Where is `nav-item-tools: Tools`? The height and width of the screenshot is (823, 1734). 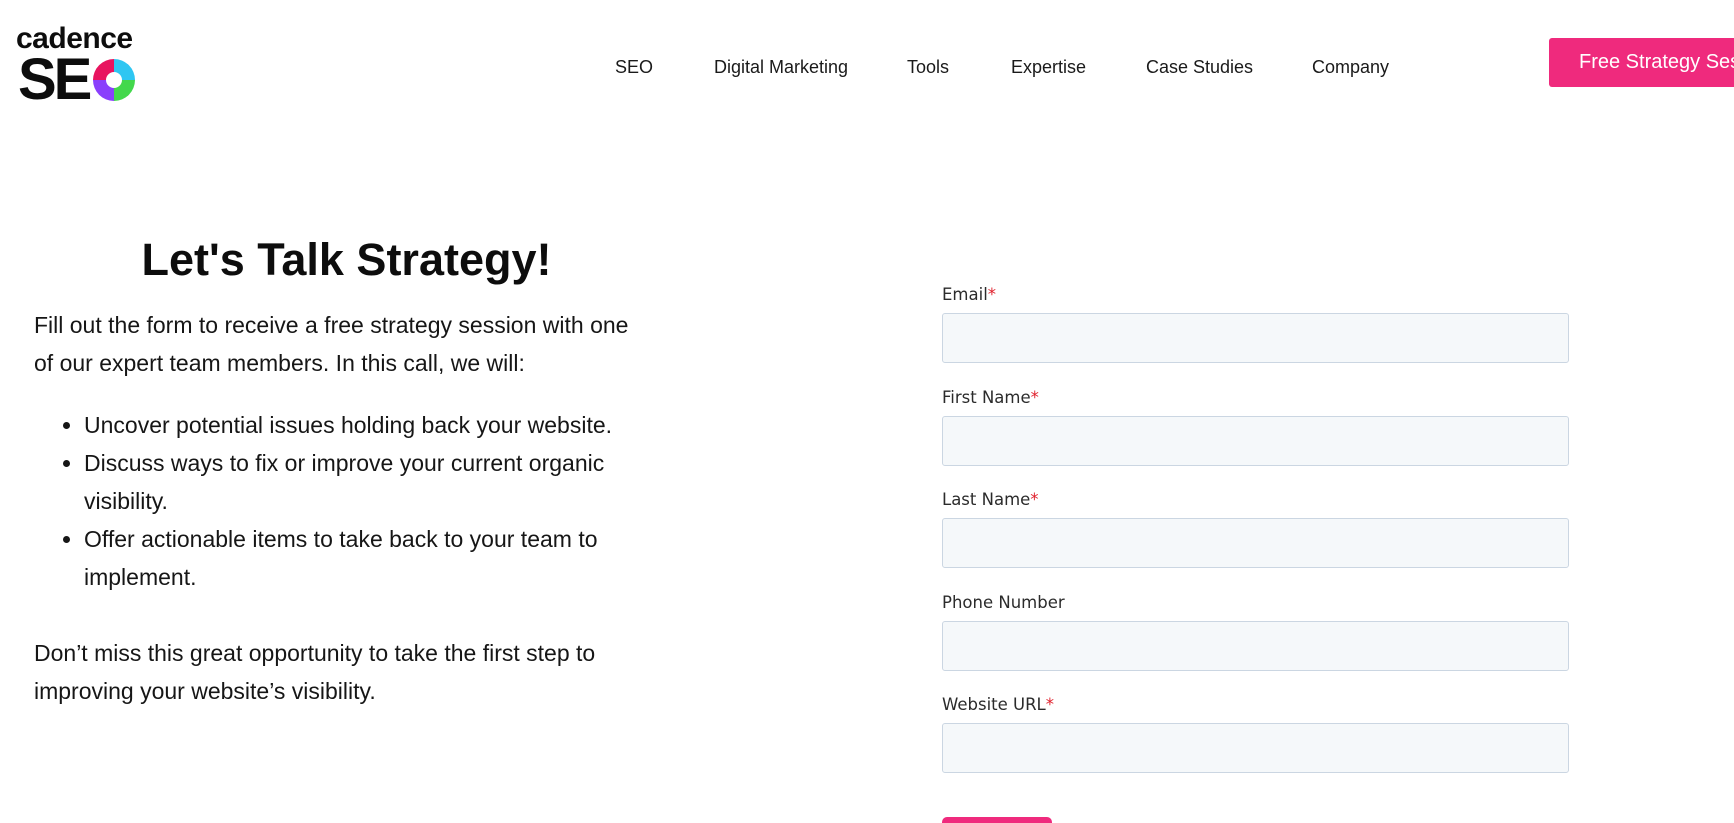 nav-item-tools: Tools is located at coordinates (928, 67).